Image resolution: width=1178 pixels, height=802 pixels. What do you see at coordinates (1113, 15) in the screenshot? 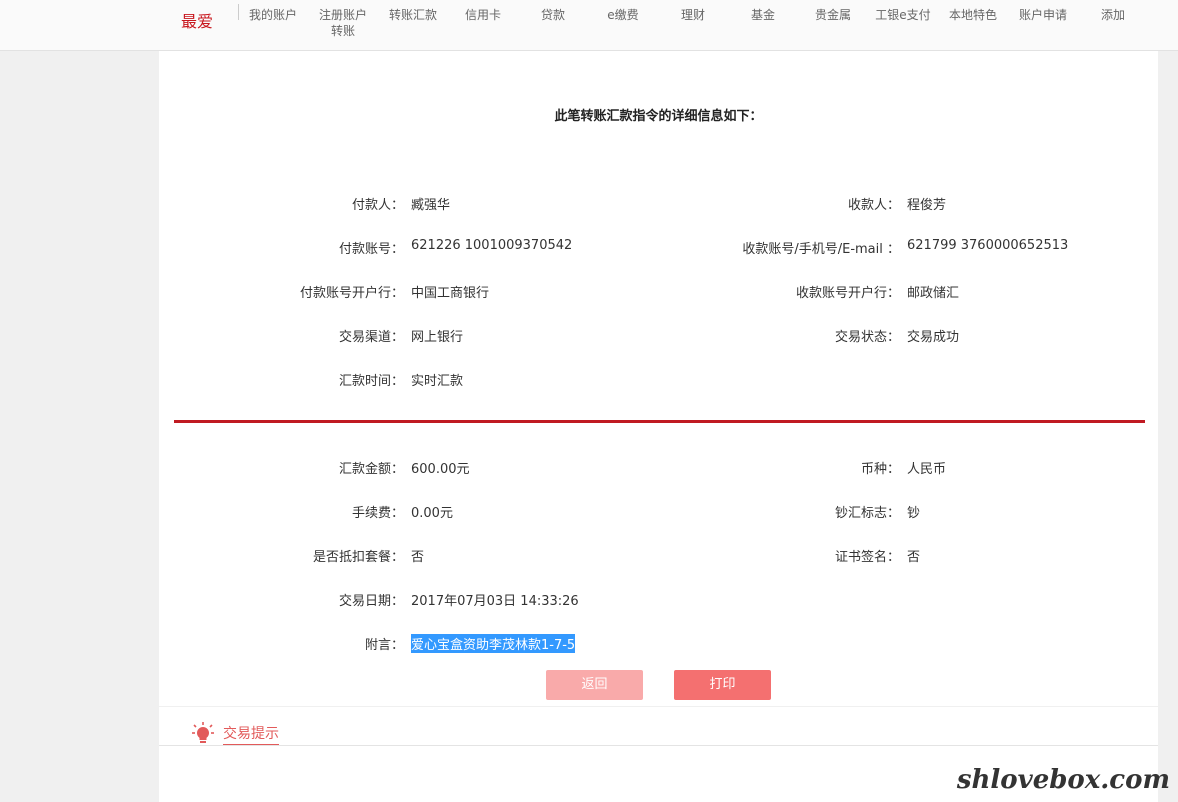
I see `nav-item-add: 添加` at bounding box center [1113, 15].